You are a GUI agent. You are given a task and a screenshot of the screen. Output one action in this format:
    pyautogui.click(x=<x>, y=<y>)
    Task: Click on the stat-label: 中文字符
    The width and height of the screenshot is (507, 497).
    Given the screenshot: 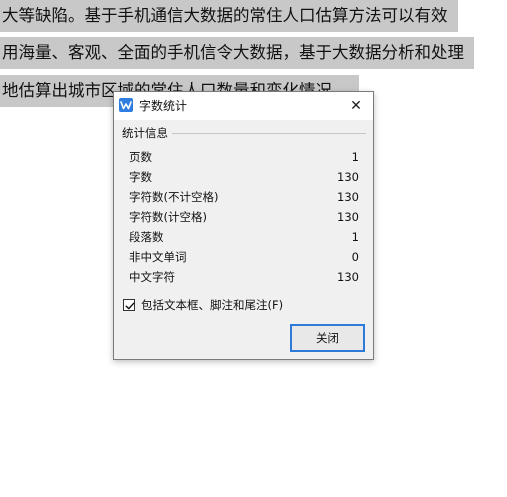 What is the action you would take?
    pyautogui.click(x=152, y=277)
    